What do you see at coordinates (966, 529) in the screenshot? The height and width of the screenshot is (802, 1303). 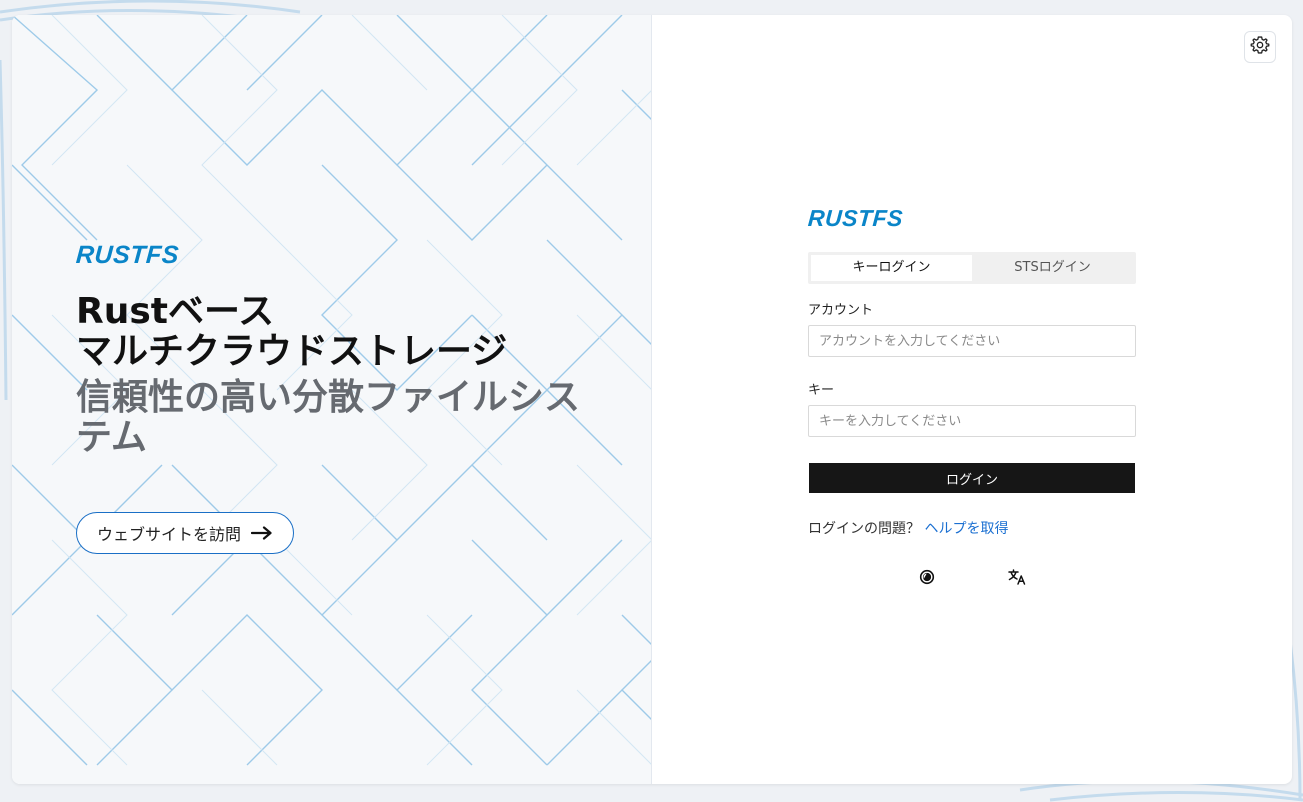 I see `help-link: ヘルプを取得` at bounding box center [966, 529].